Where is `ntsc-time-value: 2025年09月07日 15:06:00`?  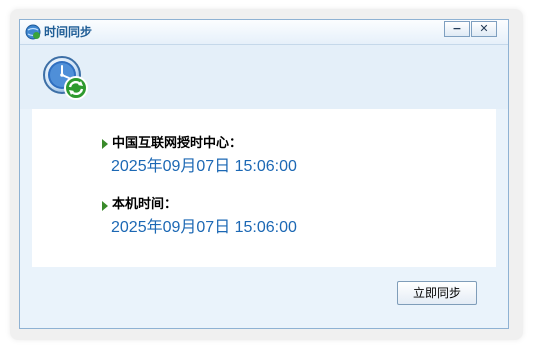
ntsc-time-value: 2025年09月07日 15:06:00 is located at coordinates (204, 166).